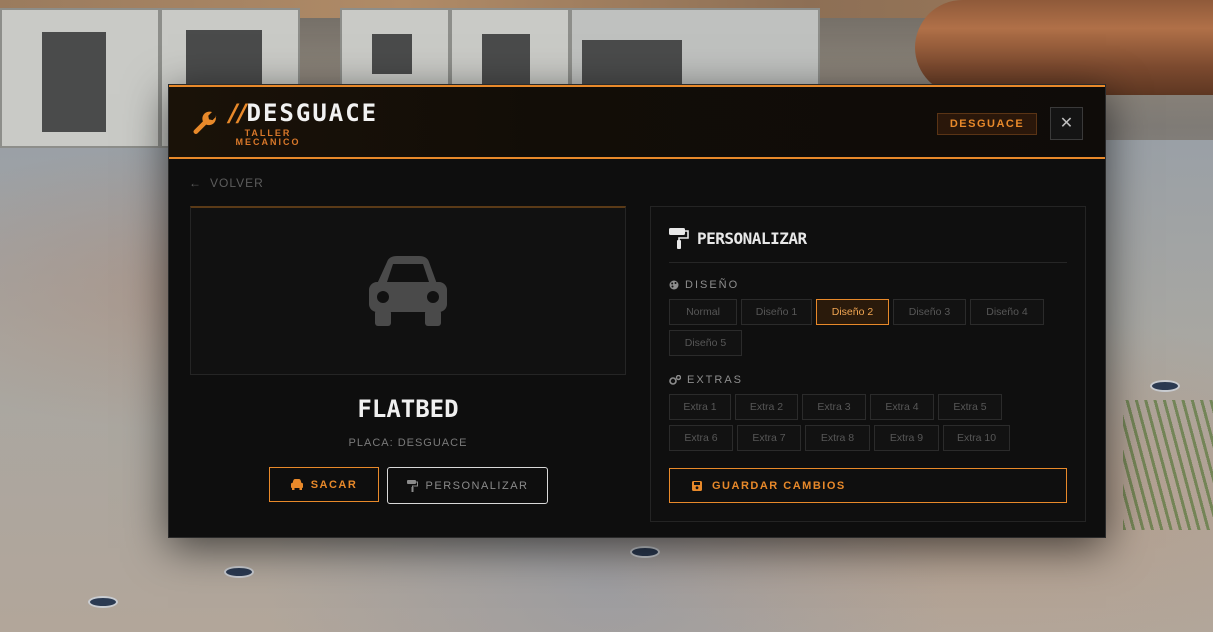 This screenshot has height=632, width=1213. I want to click on save-icon, so click(697, 485).